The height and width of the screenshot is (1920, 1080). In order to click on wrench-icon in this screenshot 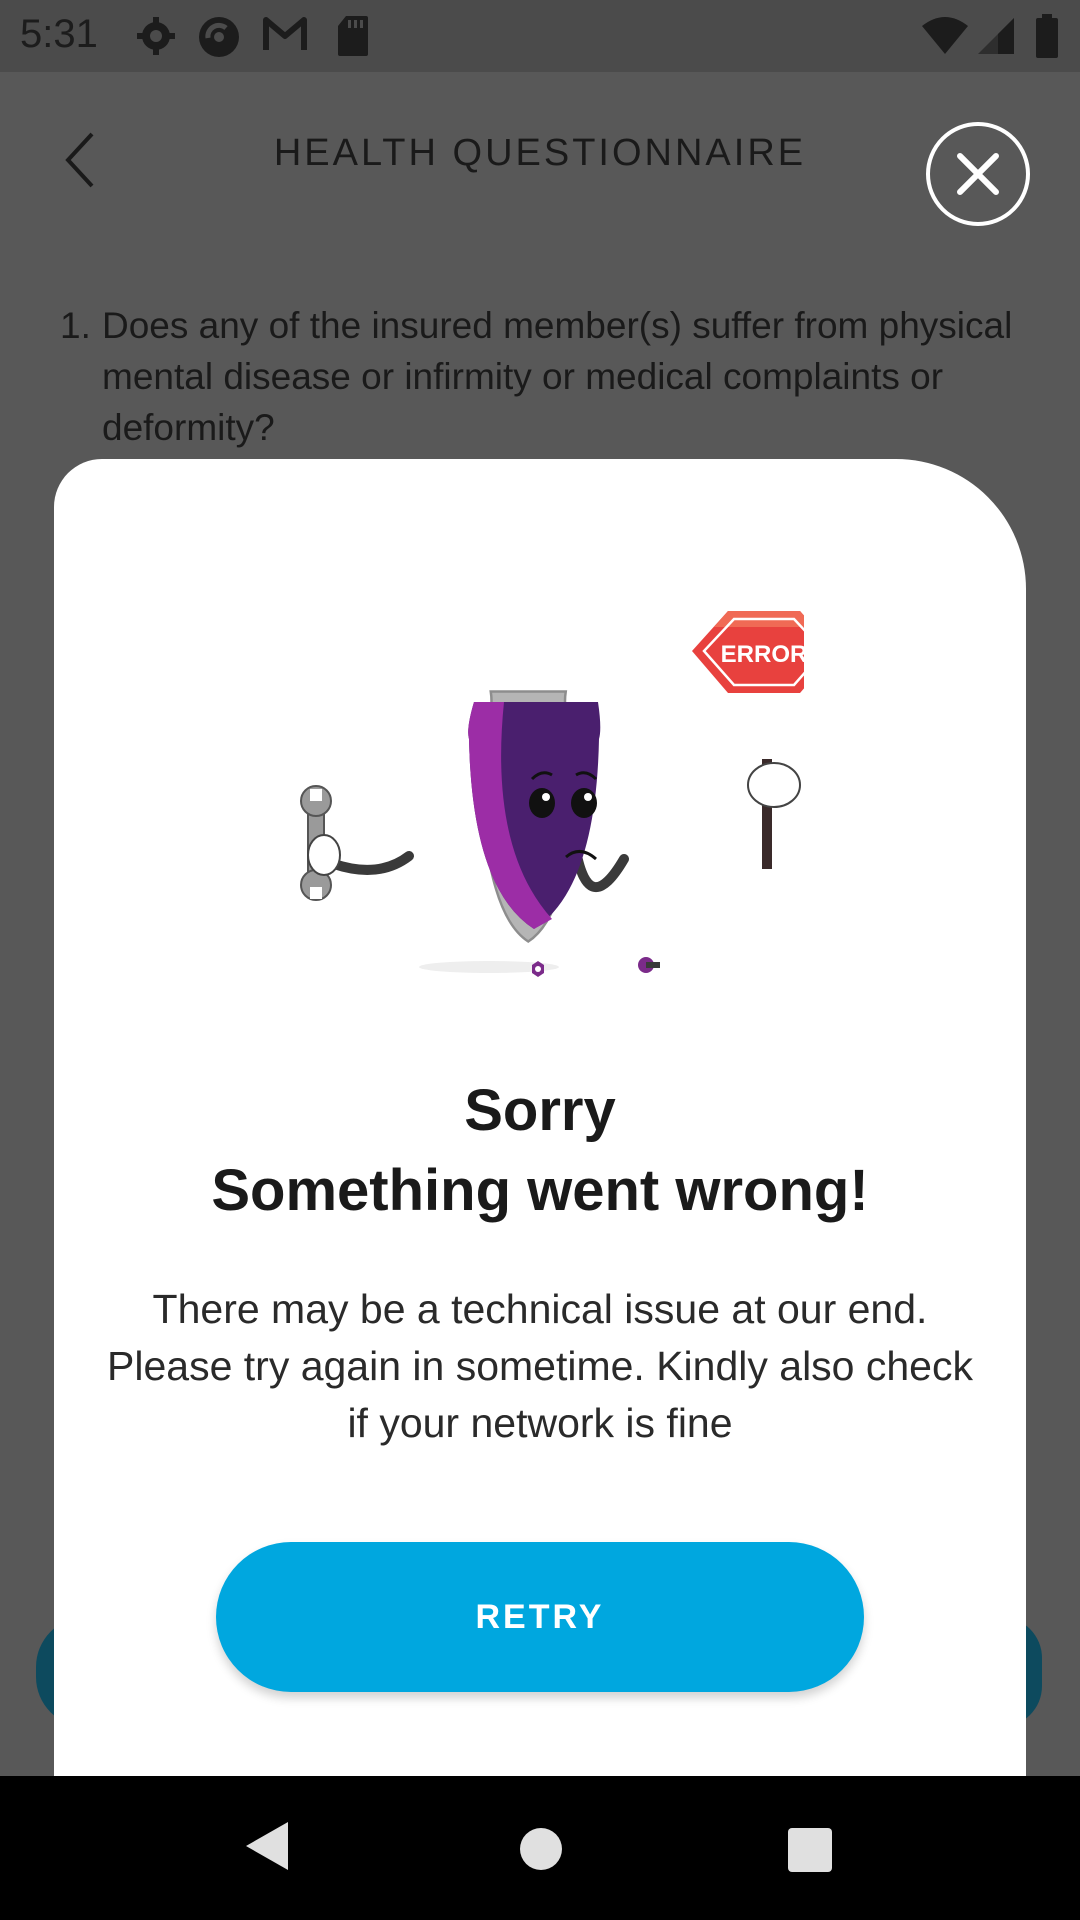, I will do `click(320, 843)`.